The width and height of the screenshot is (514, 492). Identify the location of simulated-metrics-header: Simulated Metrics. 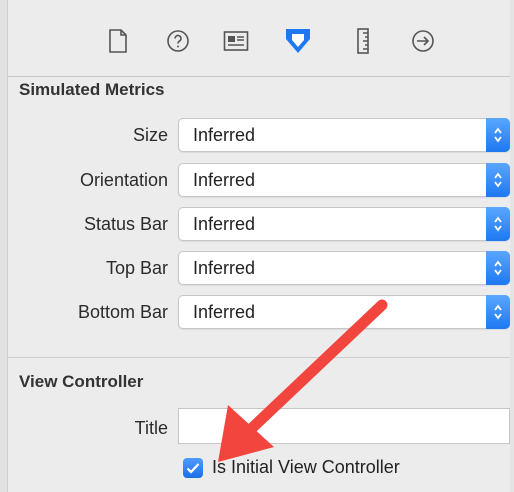
(92, 89).